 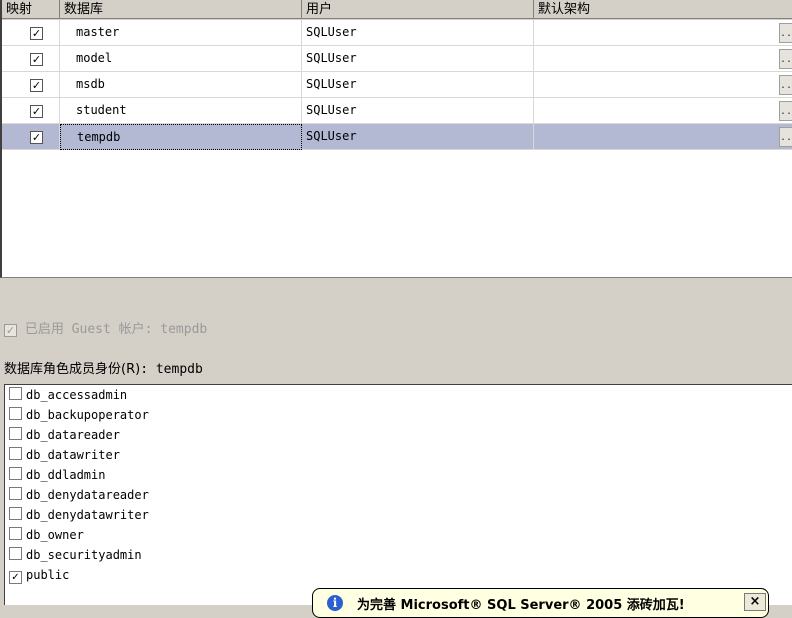 What do you see at coordinates (73, 435) in the screenshot?
I see `role-name: db_datareader` at bounding box center [73, 435].